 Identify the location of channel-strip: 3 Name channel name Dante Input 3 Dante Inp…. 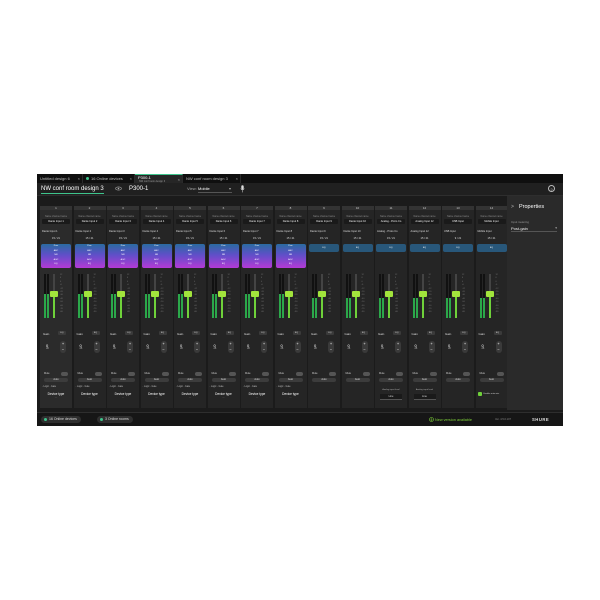
(123, 307).